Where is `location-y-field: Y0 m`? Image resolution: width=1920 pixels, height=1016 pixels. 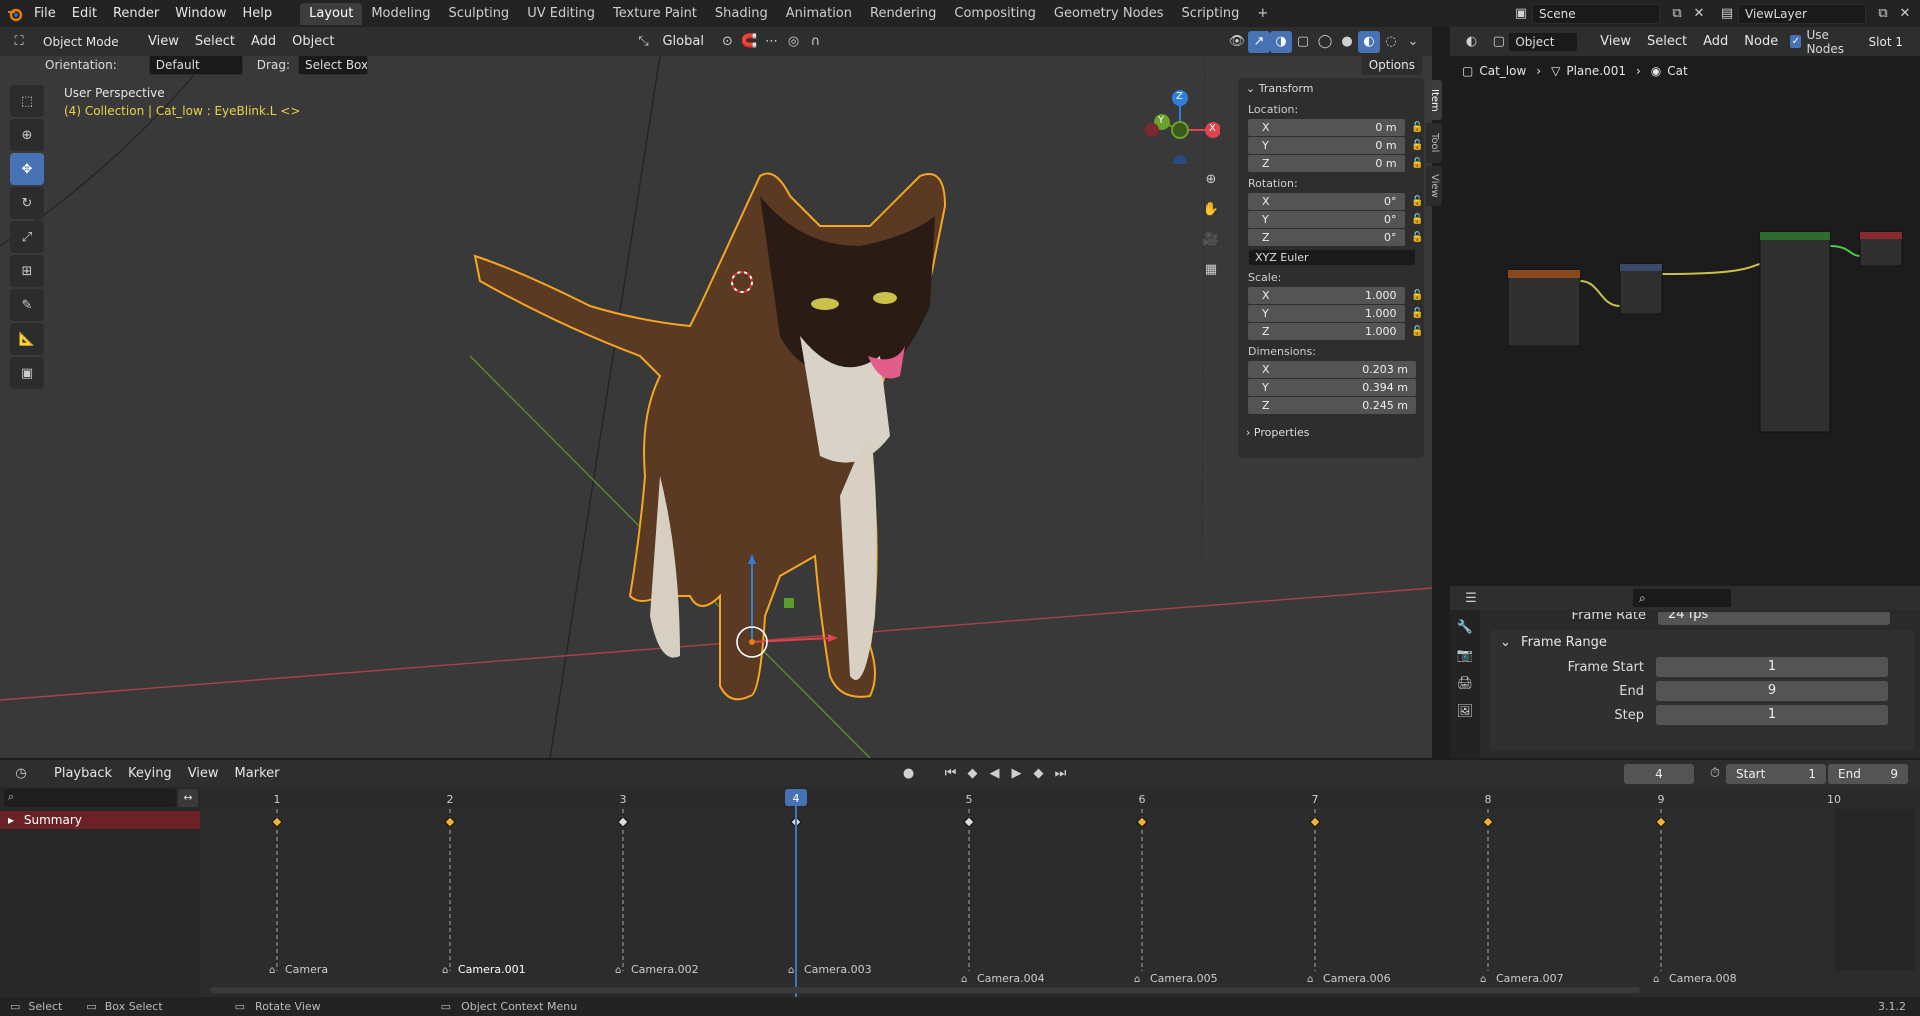
location-y-field: Y0 m is located at coordinates (1326, 145).